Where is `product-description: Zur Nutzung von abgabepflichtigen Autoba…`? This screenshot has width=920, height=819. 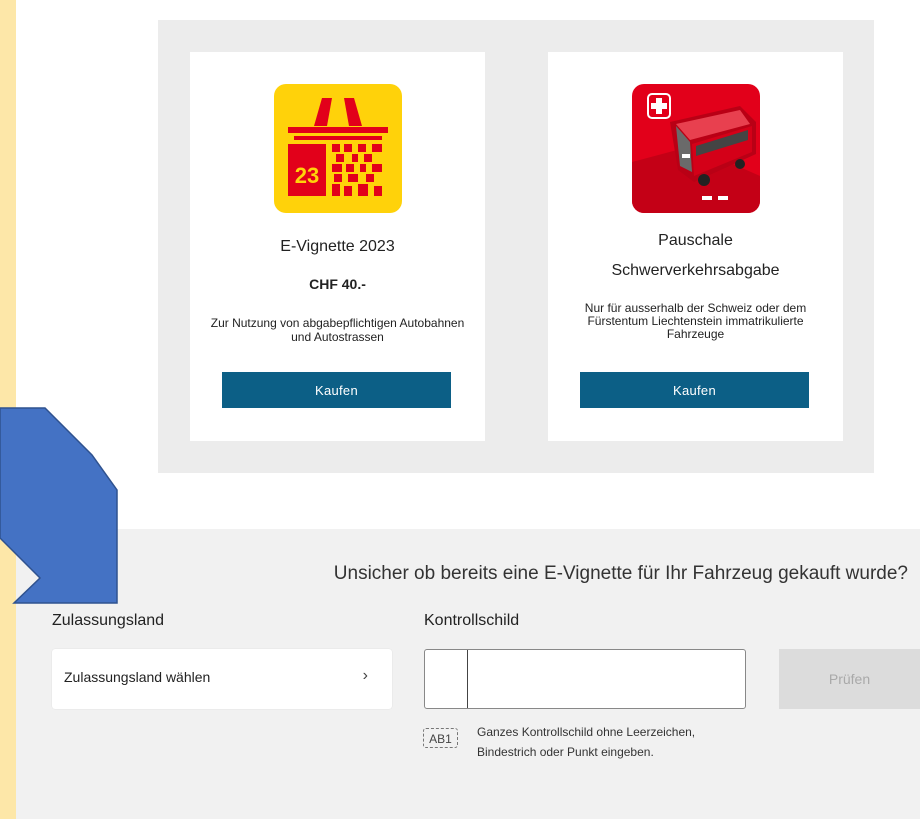 product-description: Zur Nutzung von abgabepflichtigen Autoba… is located at coordinates (337, 330).